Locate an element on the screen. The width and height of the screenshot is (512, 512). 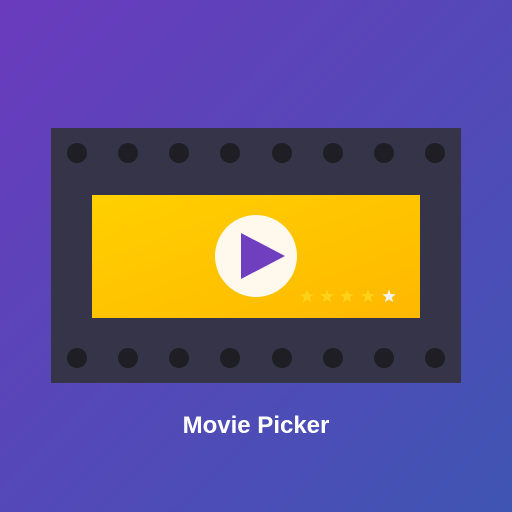
play-icon is located at coordinates (256, 256).